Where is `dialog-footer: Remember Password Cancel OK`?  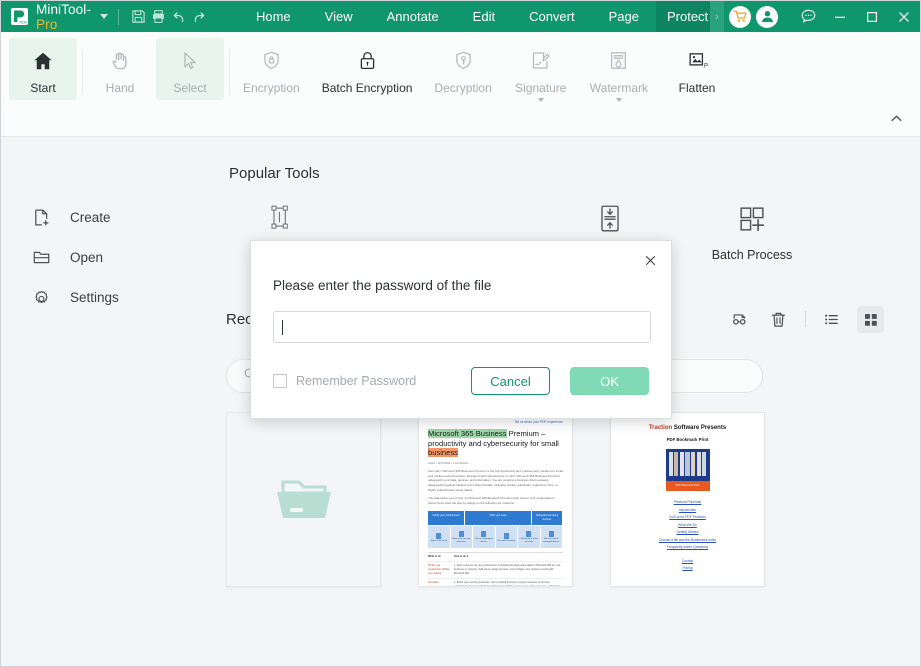
dialog-footer: Remember Password Cancel OK is located at coordinates (461, 381).